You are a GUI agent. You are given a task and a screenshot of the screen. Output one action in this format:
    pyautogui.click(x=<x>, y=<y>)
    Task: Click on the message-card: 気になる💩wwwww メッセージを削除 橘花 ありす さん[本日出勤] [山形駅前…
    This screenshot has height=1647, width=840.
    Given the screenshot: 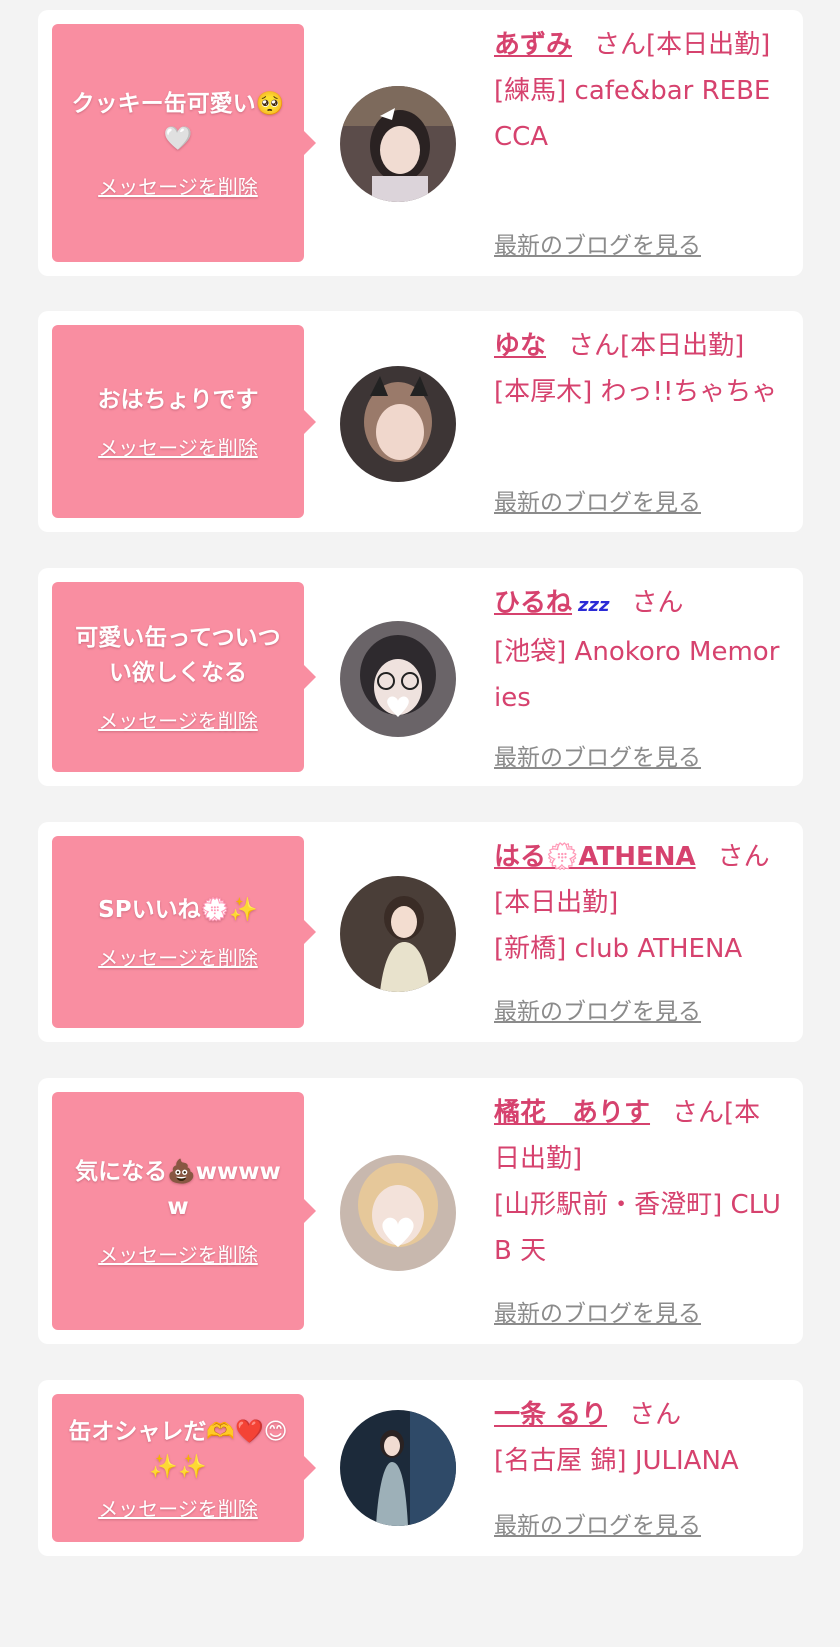 What is the action you would take?
    pyautogui.click(x=420, y=1211)
    